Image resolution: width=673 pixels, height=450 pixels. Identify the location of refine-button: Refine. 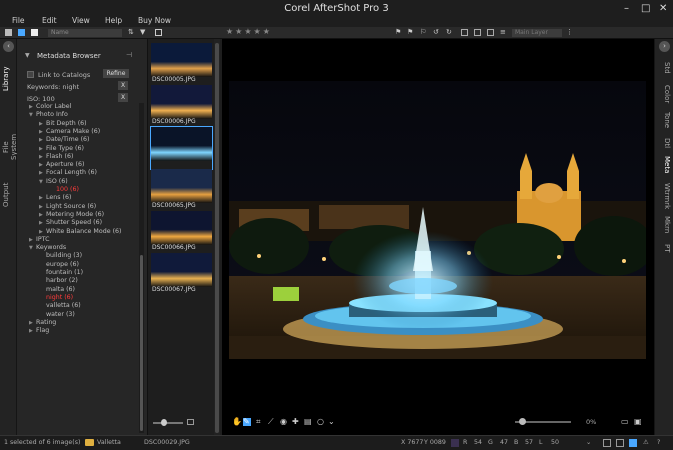
(116, 73).